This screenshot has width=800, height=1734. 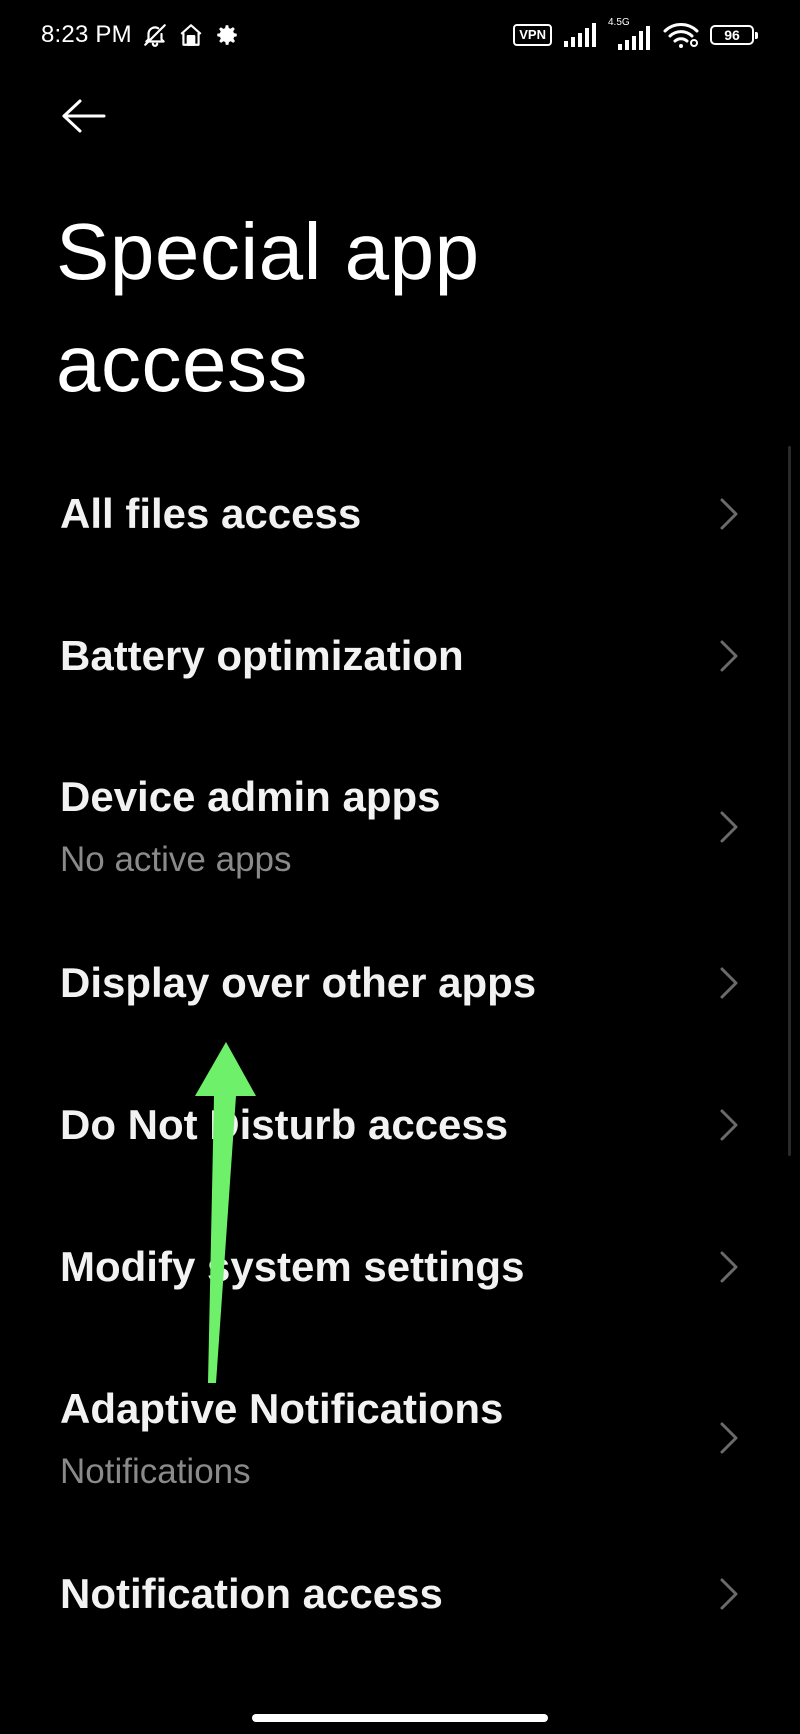 I want to click on list-item-do-not-disturb-access: Do Not Disturb access, so click(x=400, y=1143).